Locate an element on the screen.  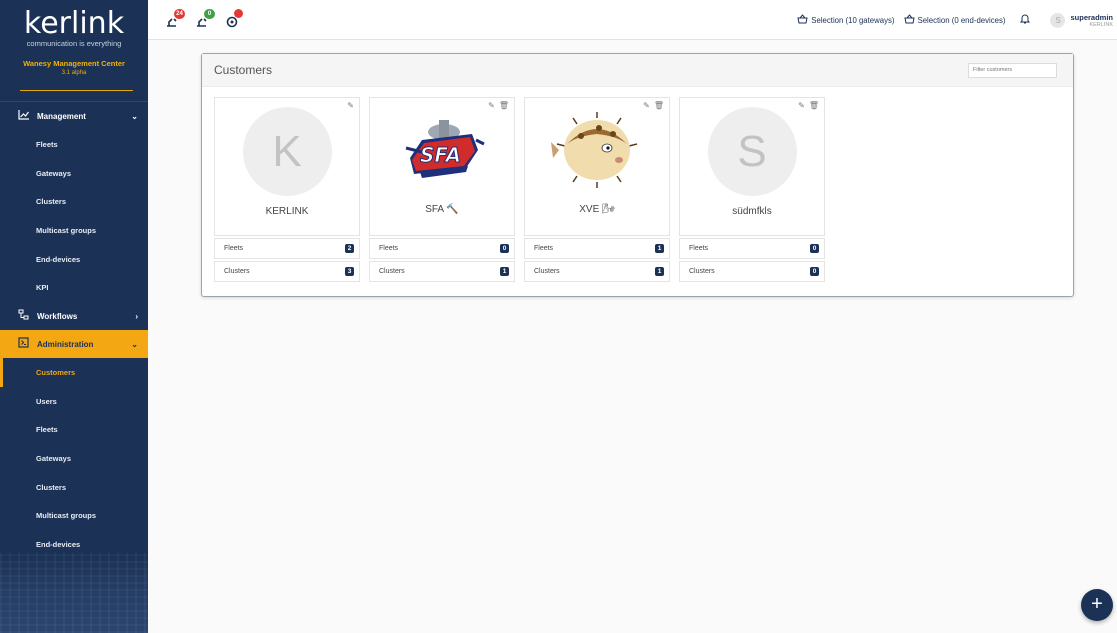
customer-name-text: KERLINK is located at coordinates (287, 211).